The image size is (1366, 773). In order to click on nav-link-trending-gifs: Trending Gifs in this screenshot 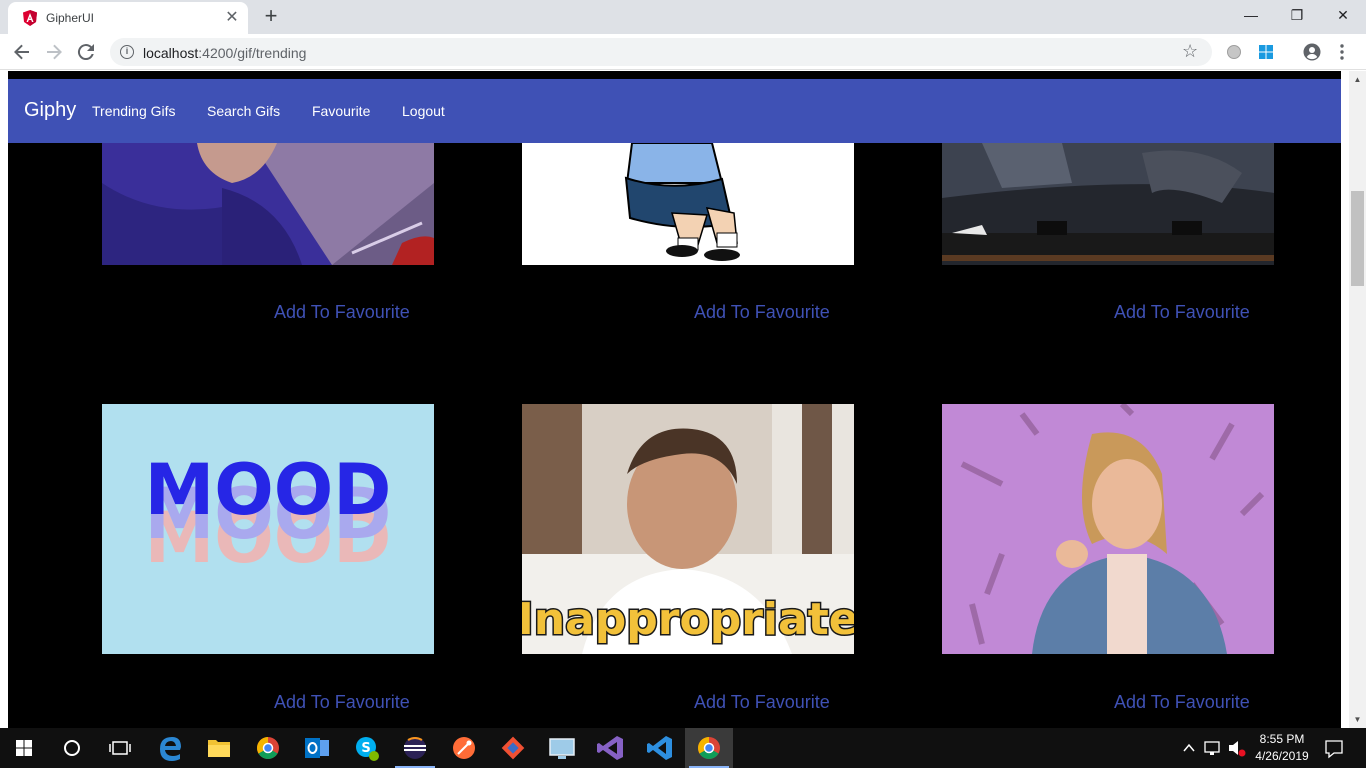, I will do `click(134, 111)`.